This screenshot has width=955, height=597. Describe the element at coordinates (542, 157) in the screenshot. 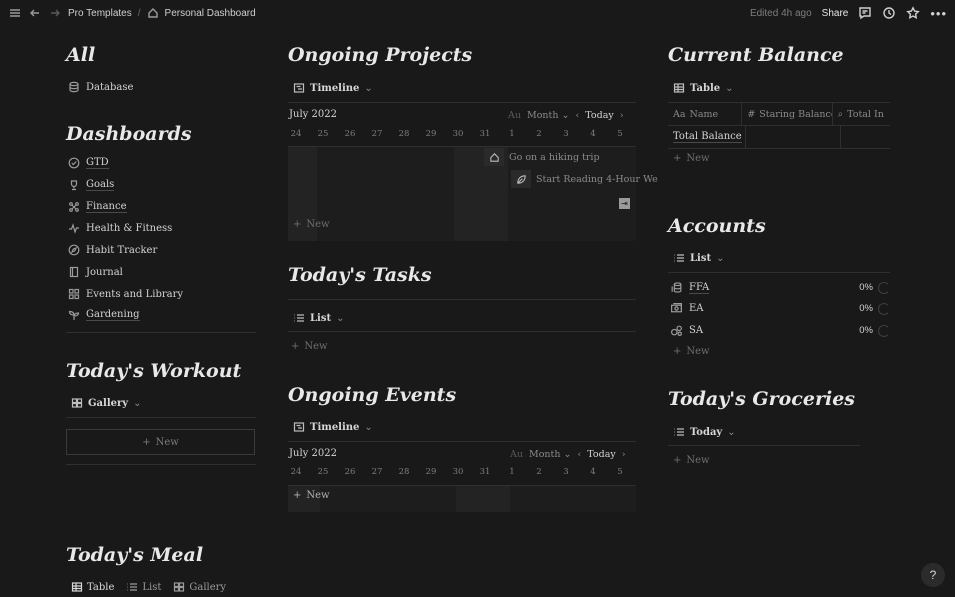

I see `project-item-hiking: Go on a hiking trip` at that location.